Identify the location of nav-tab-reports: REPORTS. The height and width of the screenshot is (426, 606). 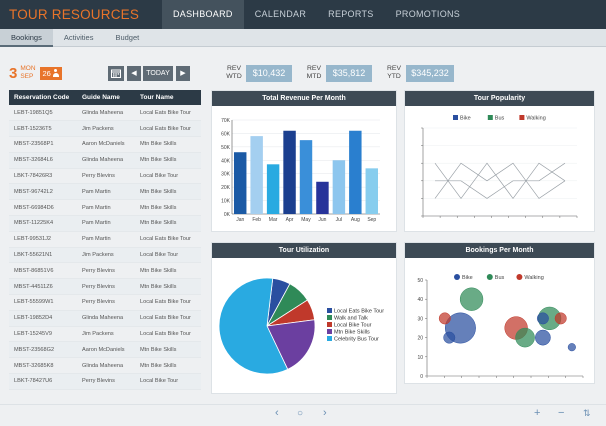
(350, 14).